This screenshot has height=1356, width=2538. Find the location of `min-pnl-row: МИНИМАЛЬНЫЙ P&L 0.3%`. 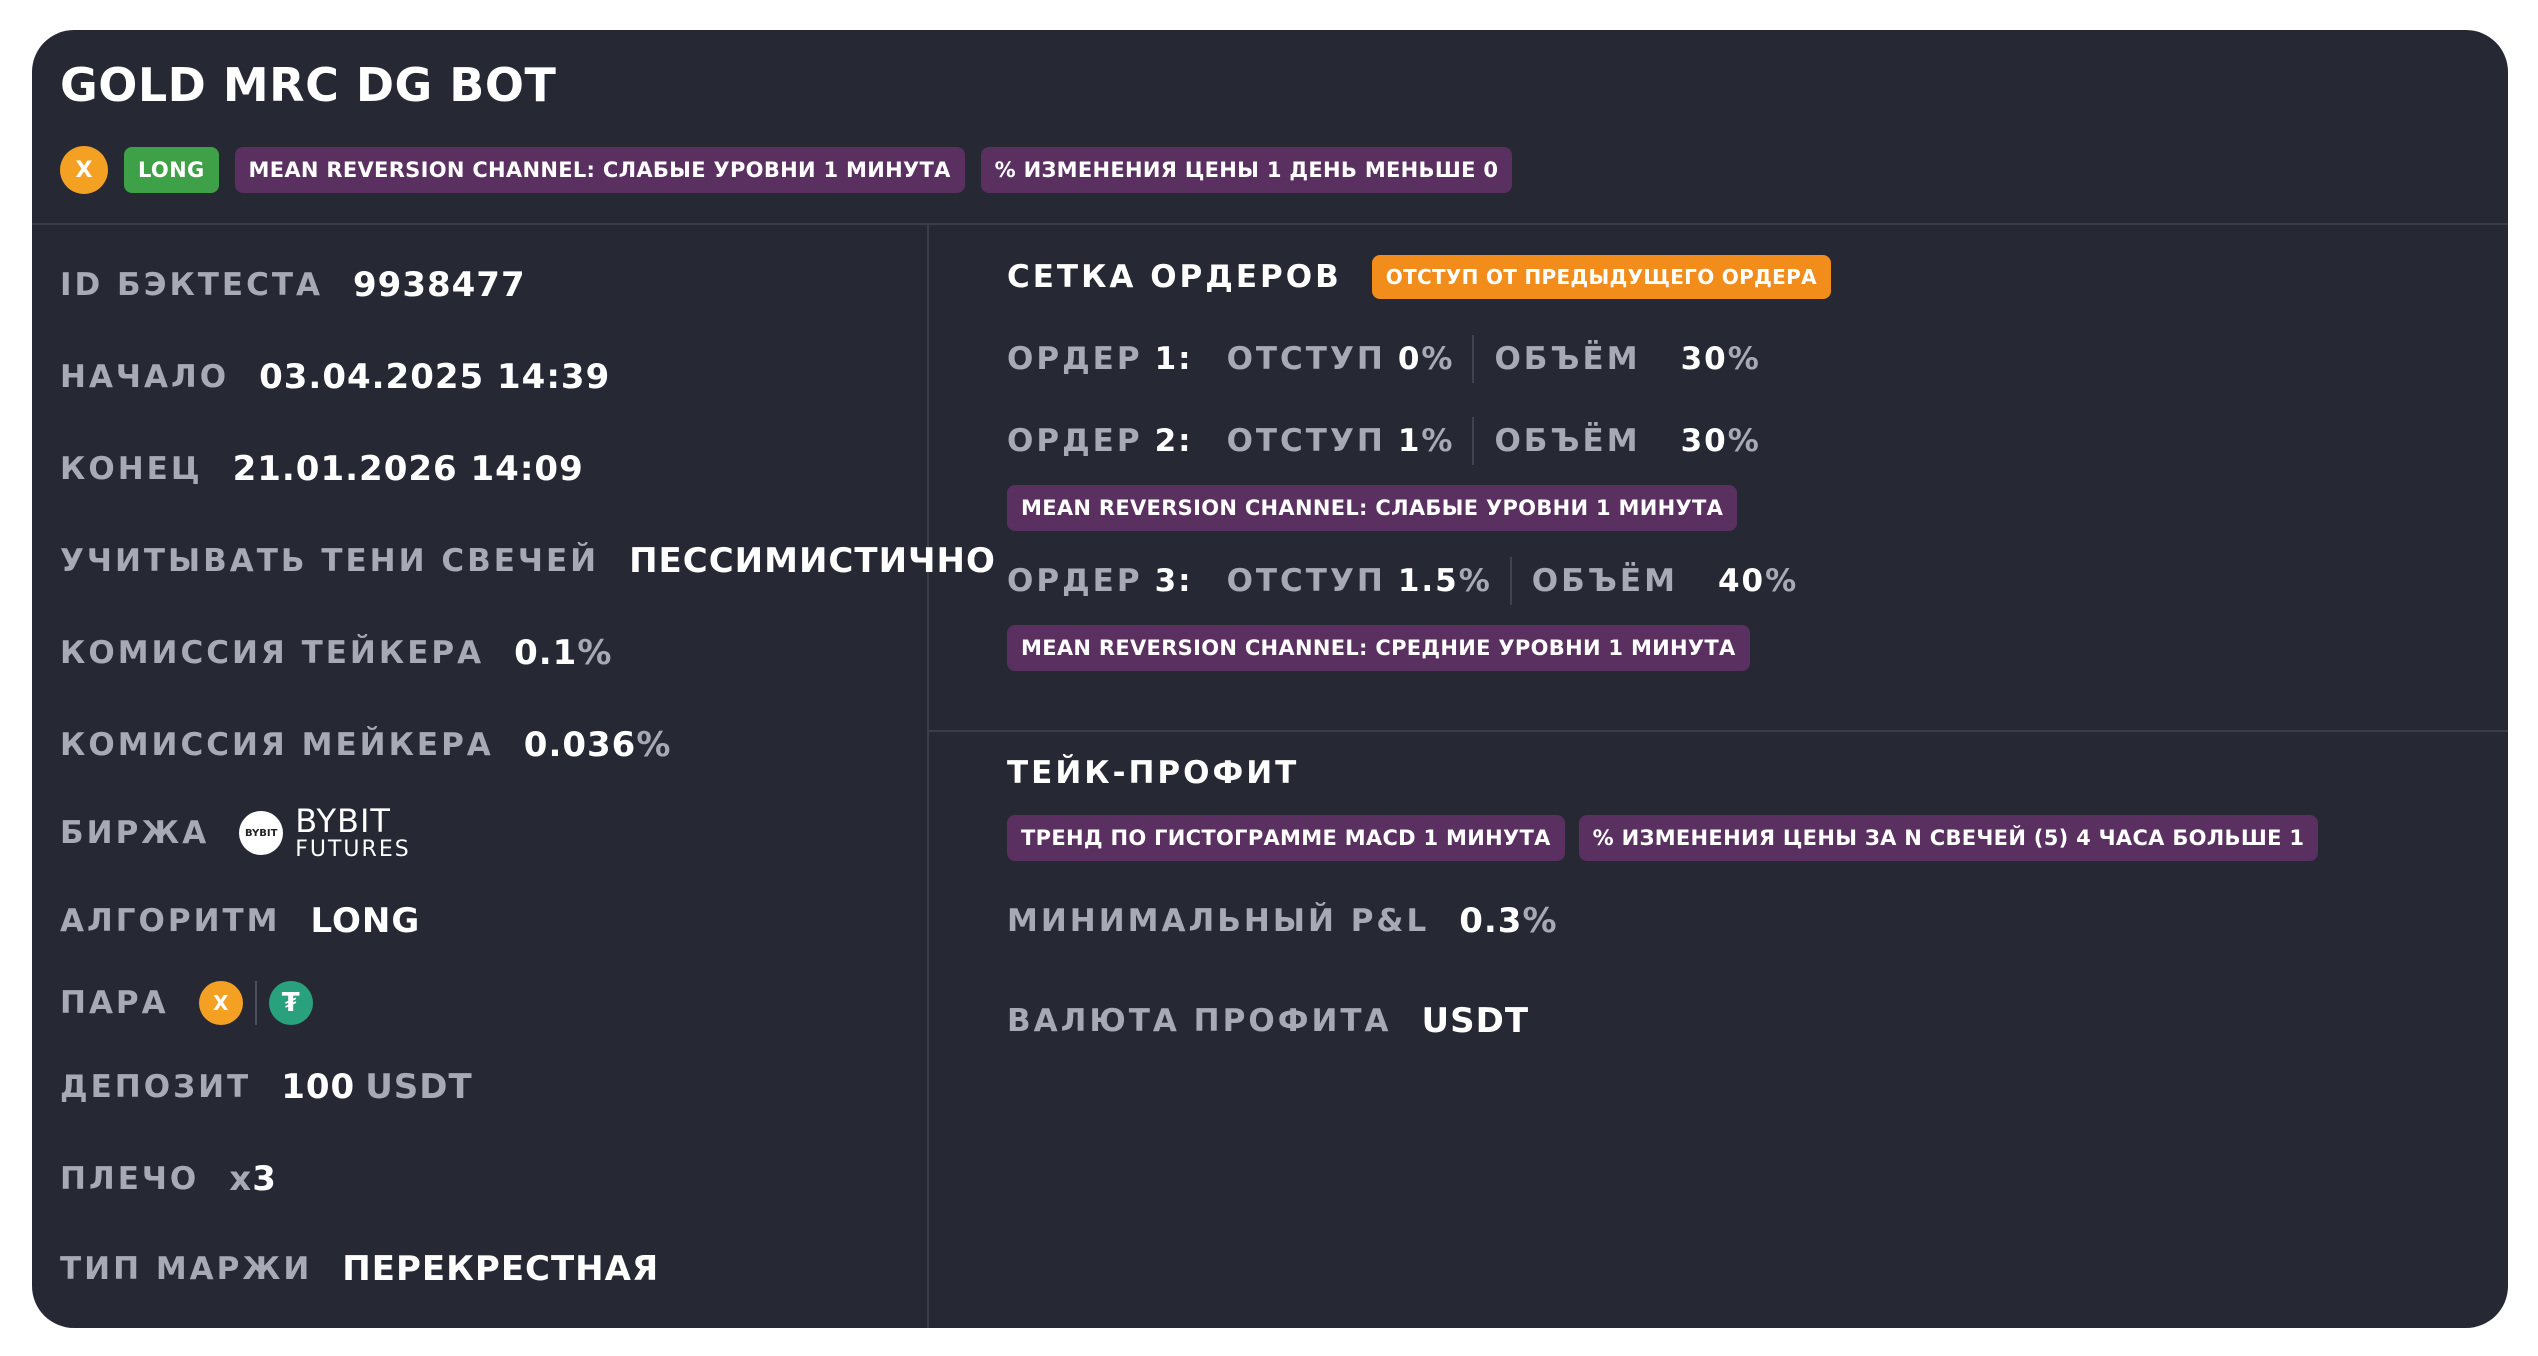

min-pnl-row: МИНИМАЛЬНЫЙ P&L 0.3% is located at coordinates (1282, 921).